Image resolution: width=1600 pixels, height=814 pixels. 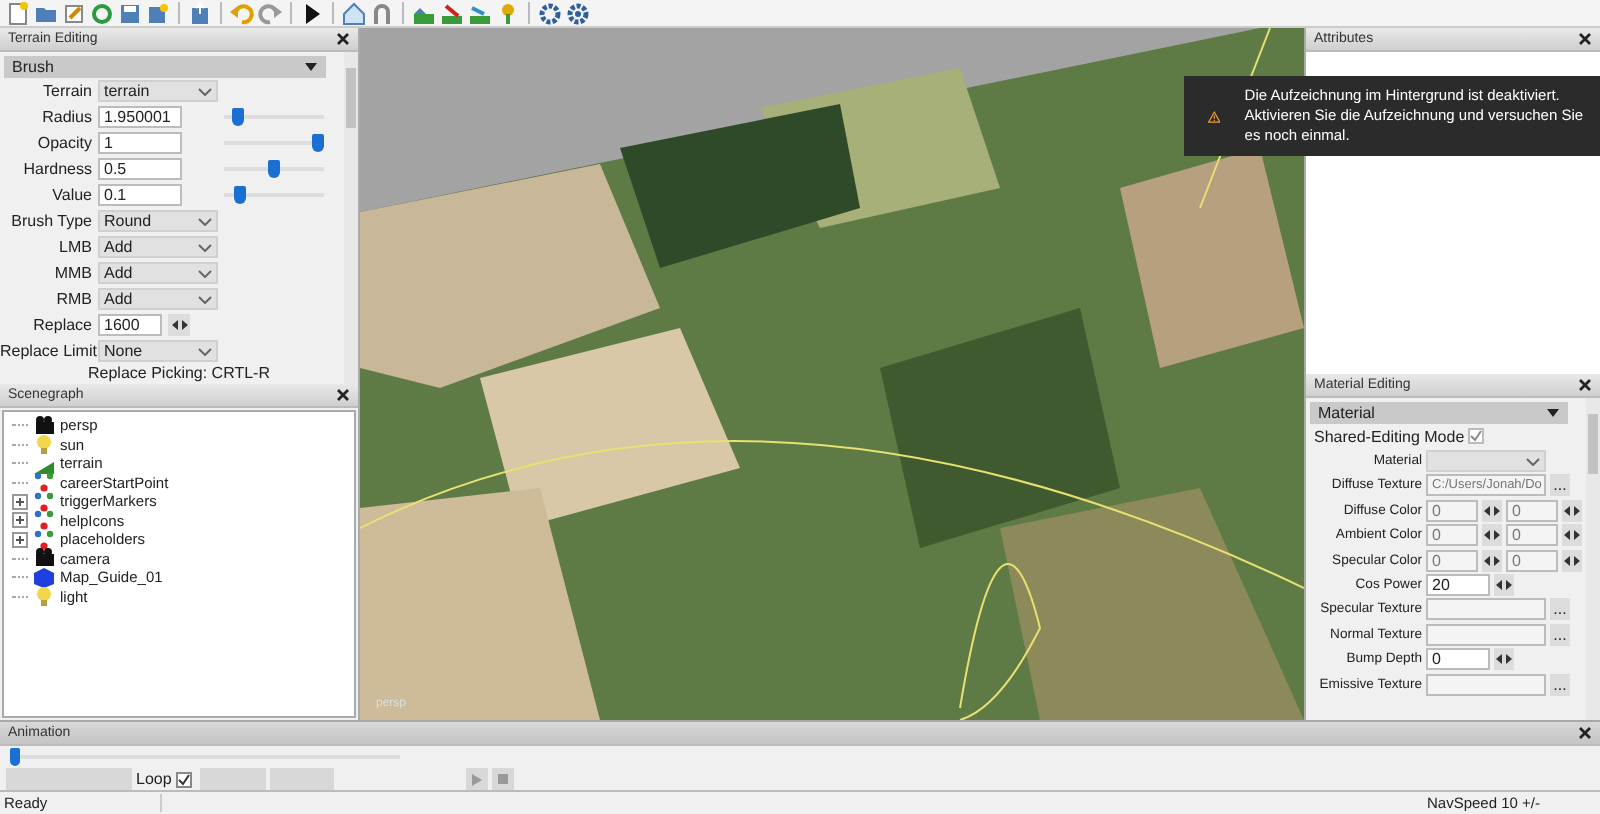 I want to click on input-field: 1.950001, so click(x=140, y=117).